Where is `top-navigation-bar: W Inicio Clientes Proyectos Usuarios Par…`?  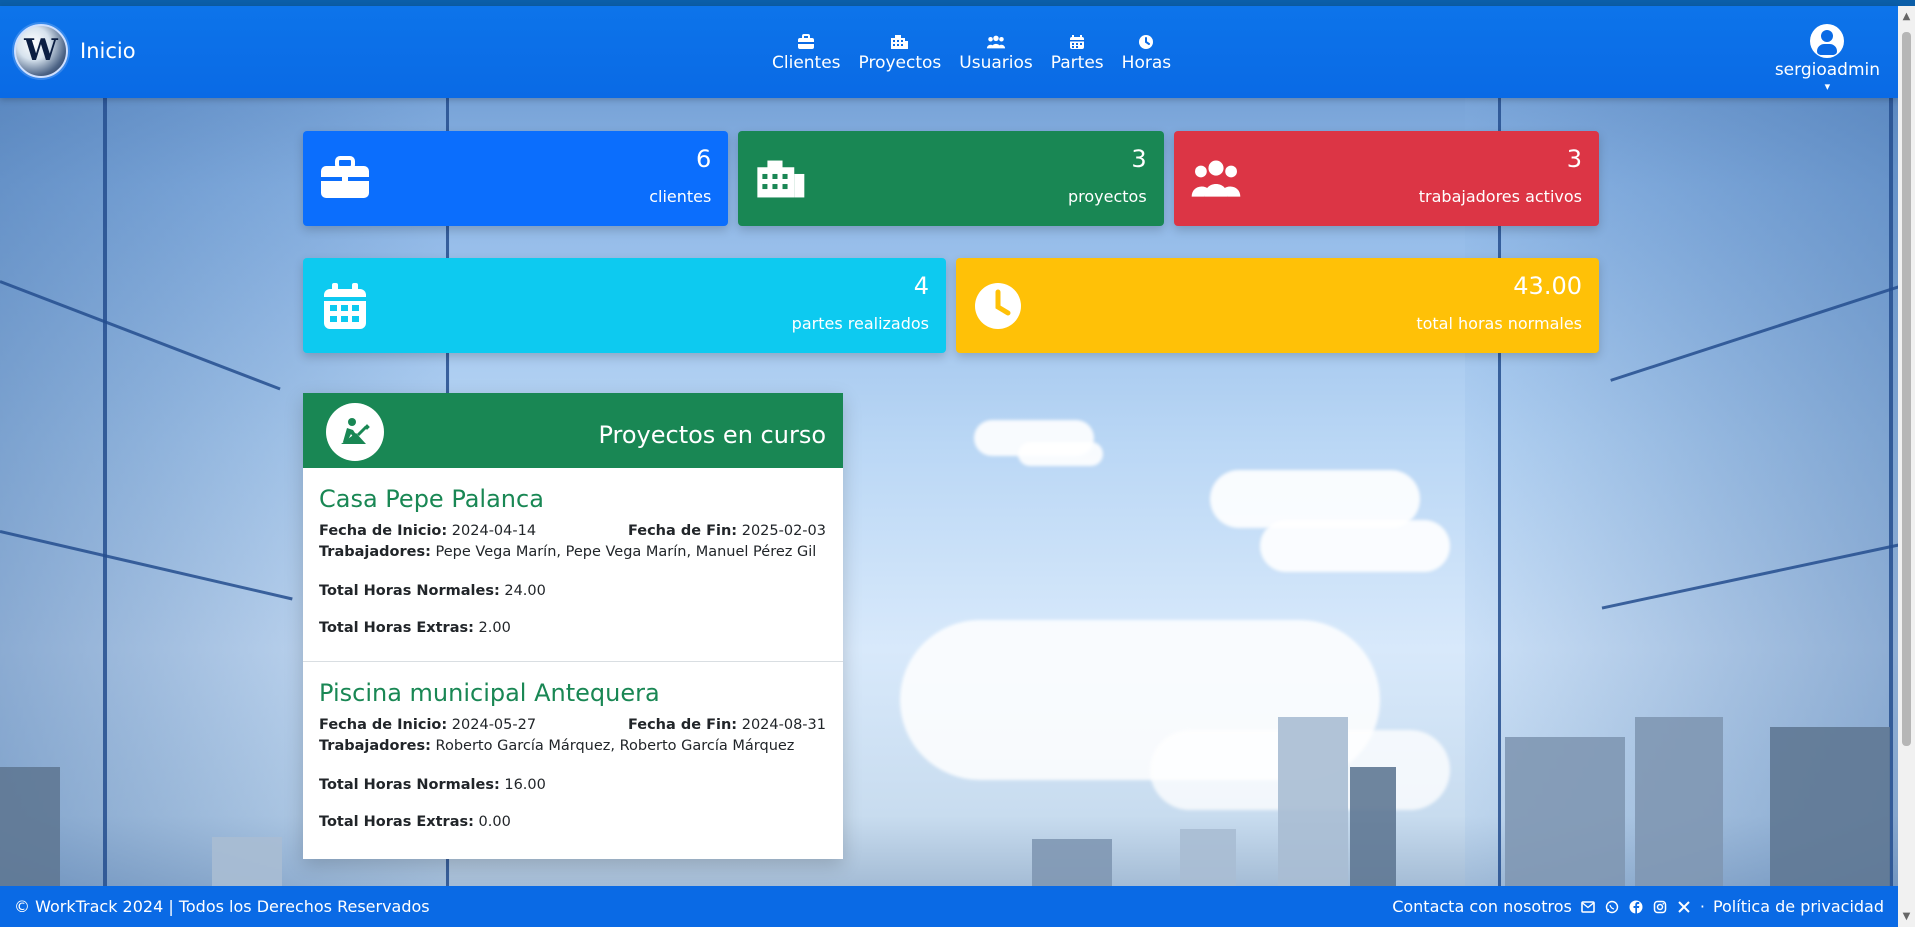 top-navigation-bar: W Inicio Clientes Proyectos Usuarios Par… is located at coordinates (949, 52).